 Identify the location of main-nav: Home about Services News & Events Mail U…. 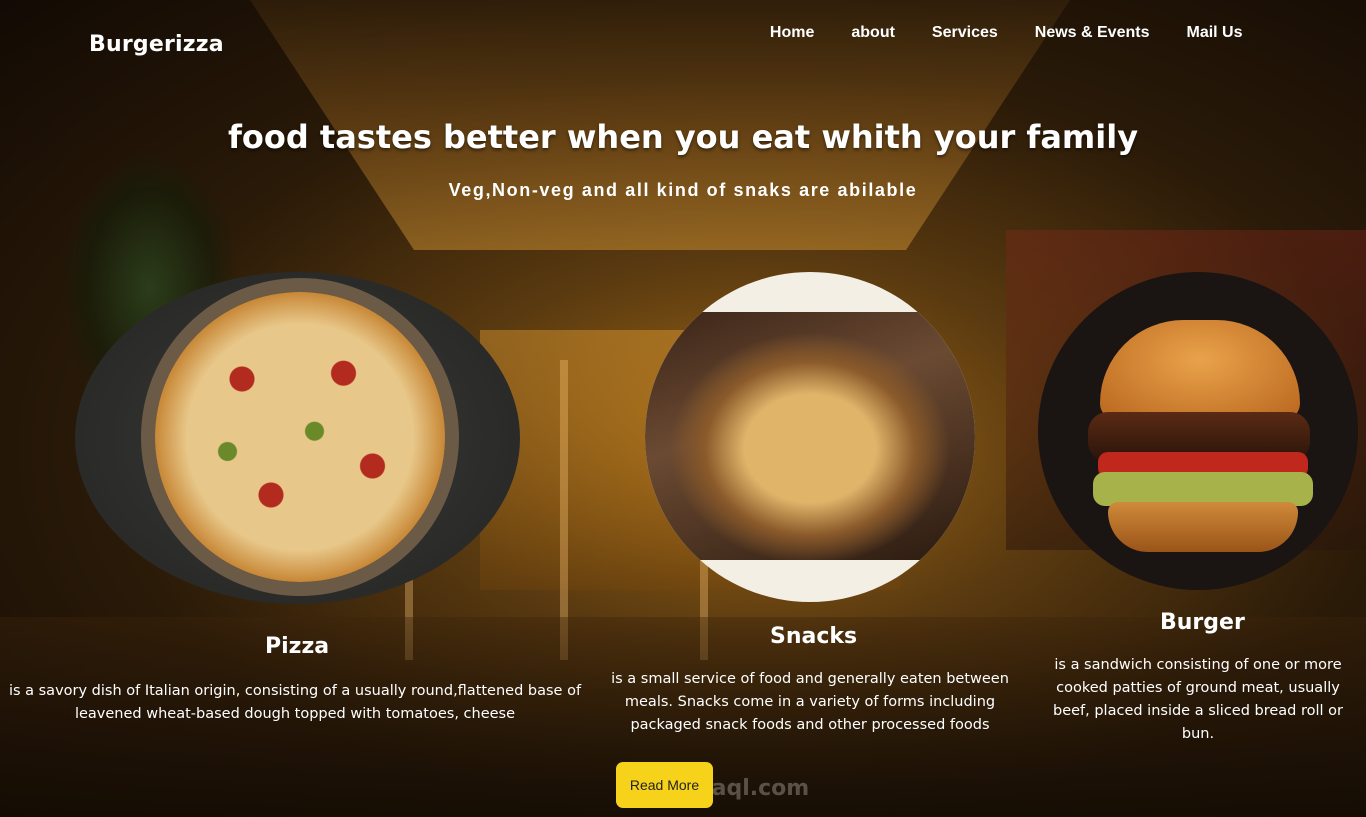
(1006, 33).